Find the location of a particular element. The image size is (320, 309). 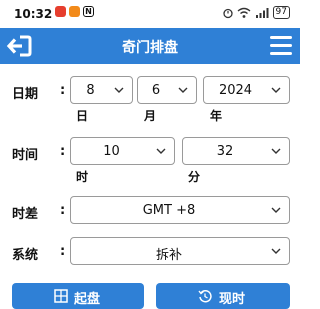

timezone-select: GMT +8 is located at coordinates (180, 210).